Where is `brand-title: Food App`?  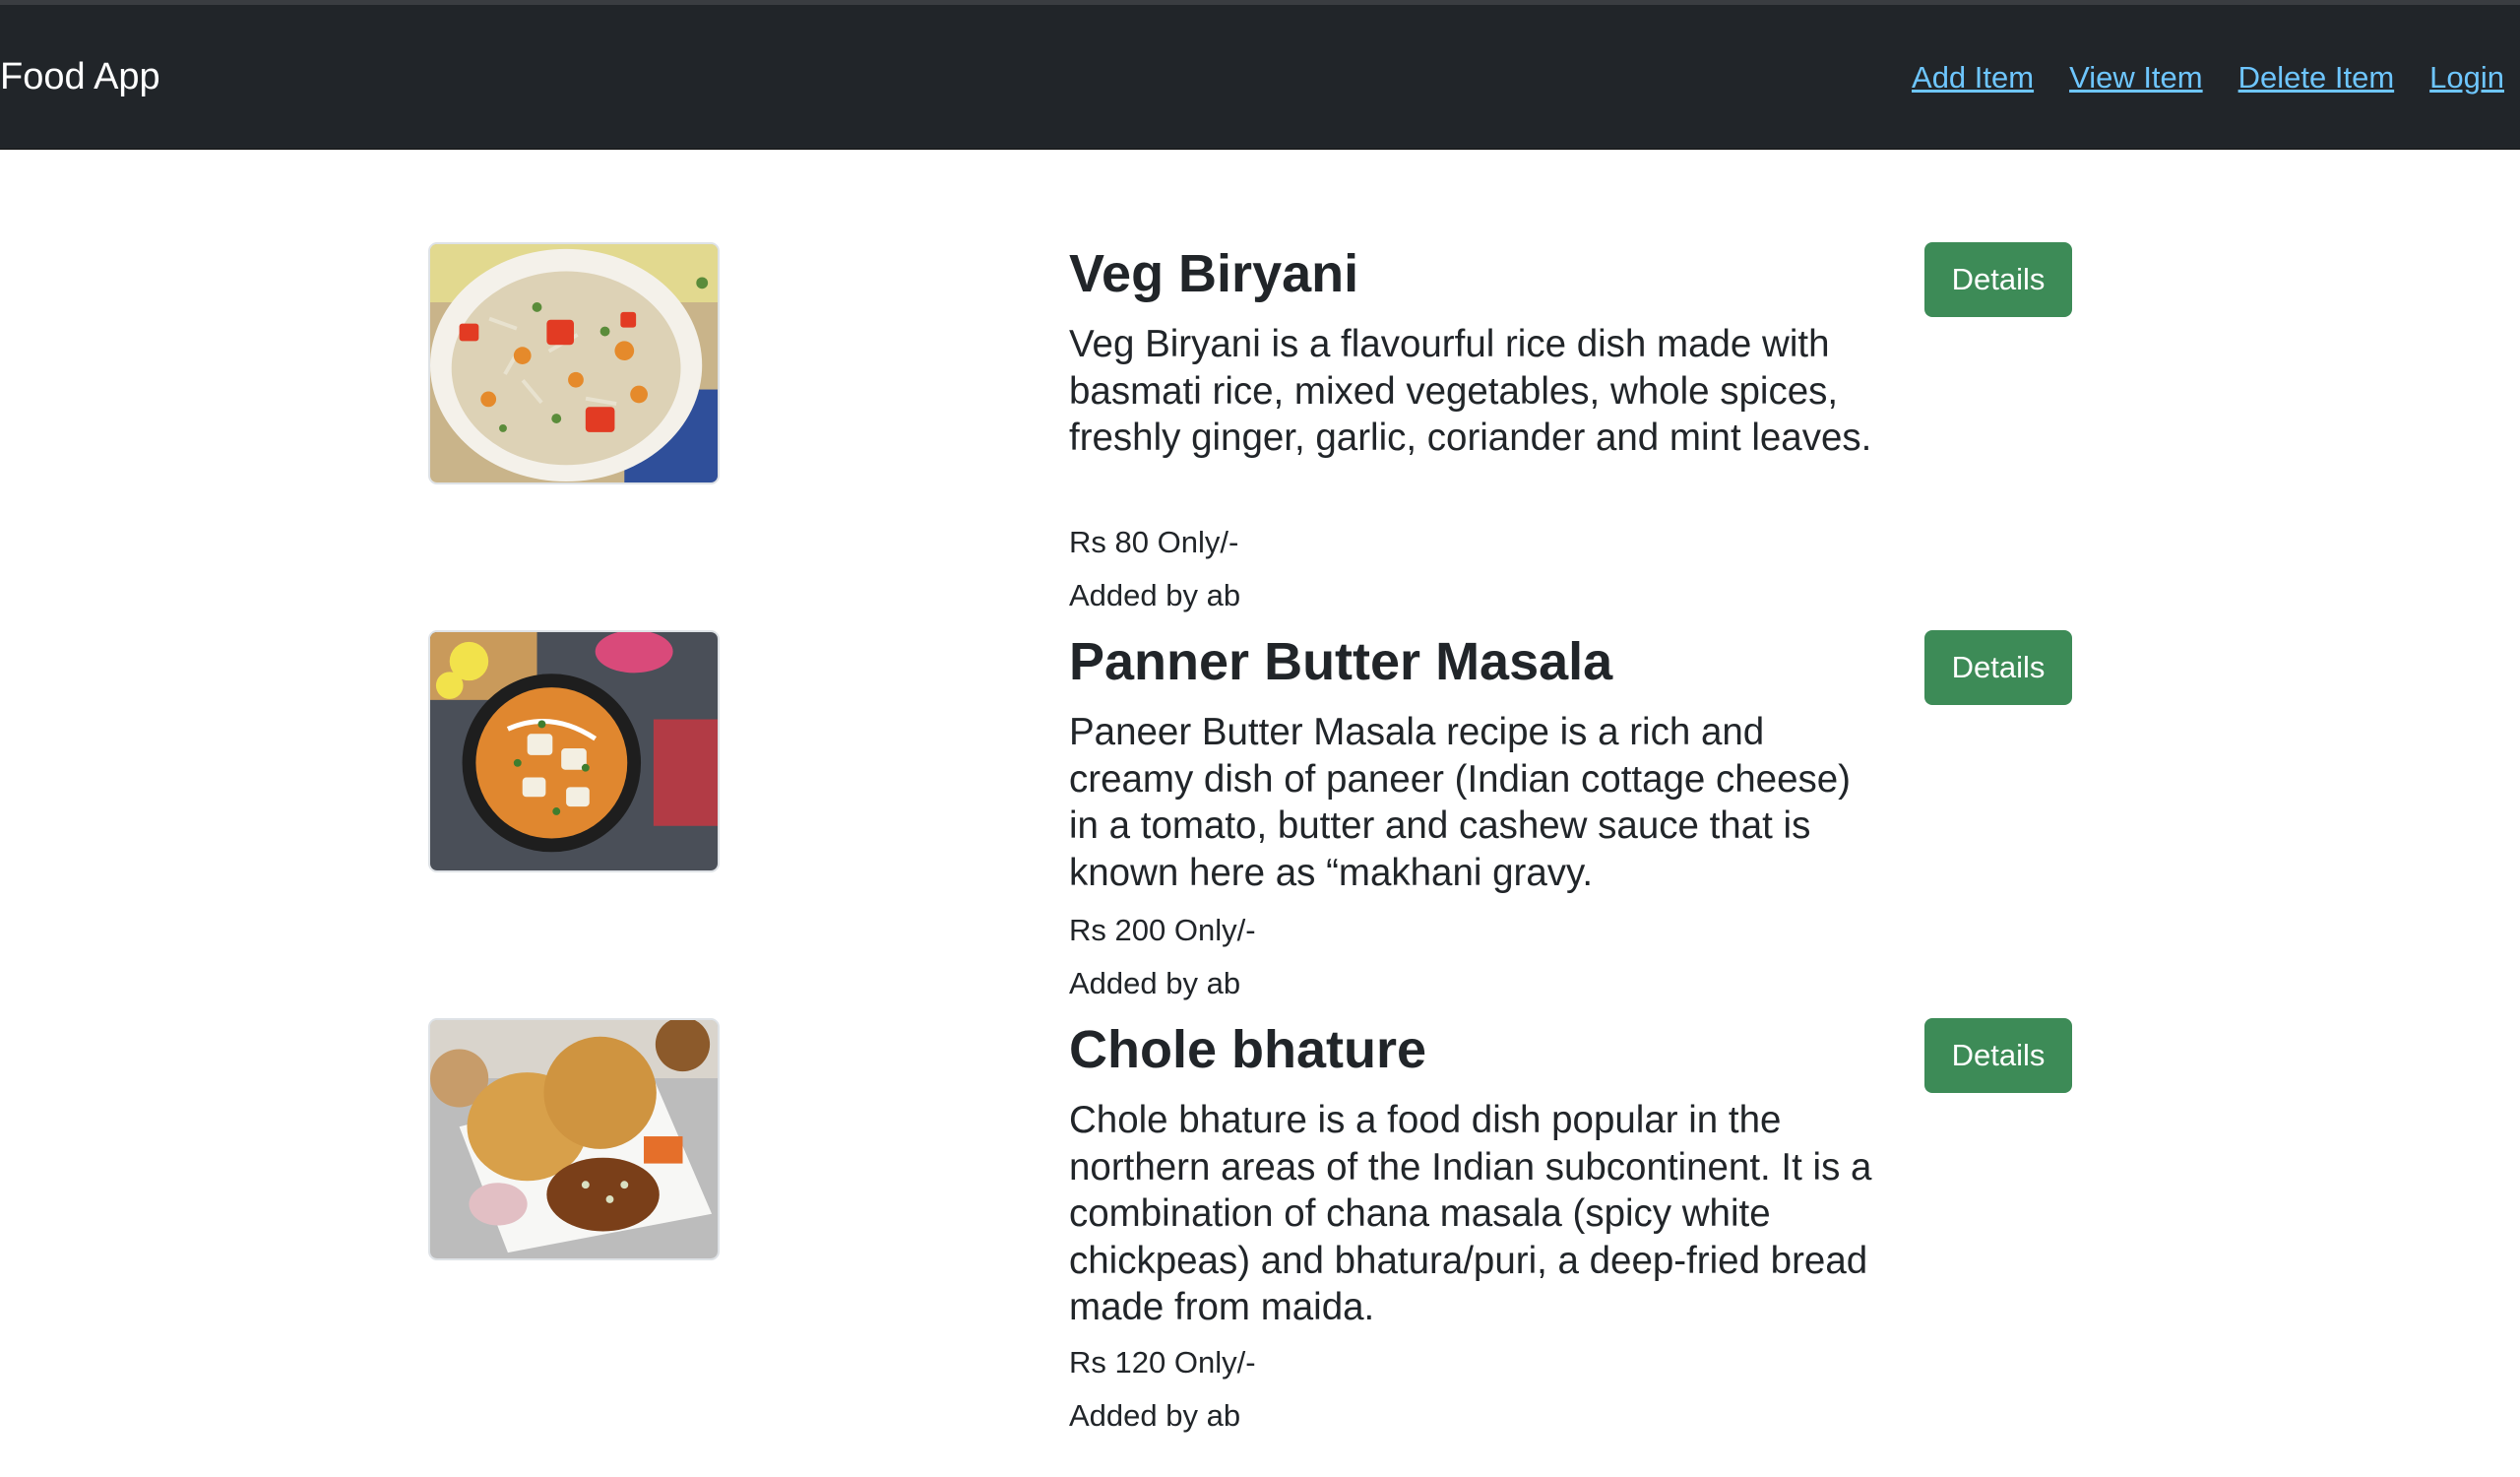 brand-title: Food App is located at coordinates (80, 76).